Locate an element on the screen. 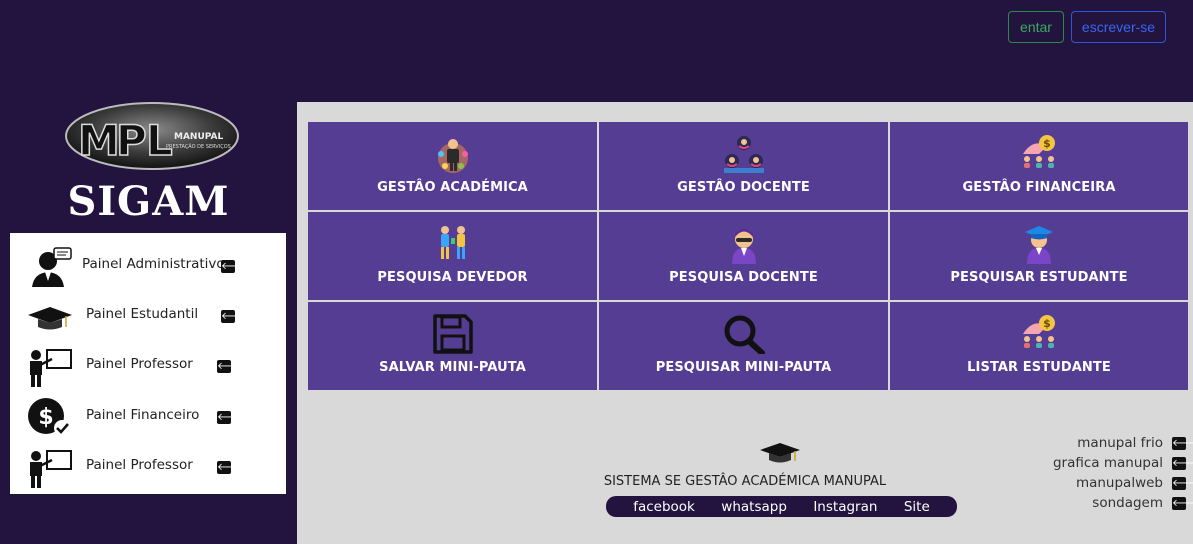 The image size is (1193, 544). tile-label: GESTÂO ACADÉMICA is located at coordinates (452, 187).